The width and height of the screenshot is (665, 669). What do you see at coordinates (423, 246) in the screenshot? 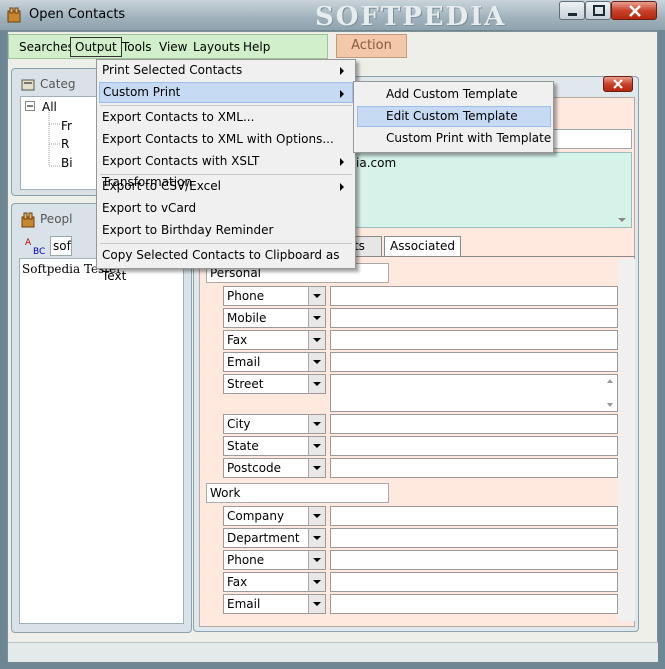
I see `tab-associated: Associated` at bounding box center [423, 246].